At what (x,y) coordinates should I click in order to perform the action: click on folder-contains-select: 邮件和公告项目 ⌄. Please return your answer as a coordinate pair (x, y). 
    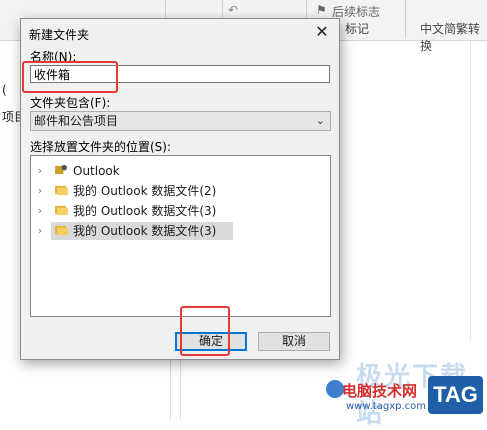
    Looking at the image, I should click on (180, 121).